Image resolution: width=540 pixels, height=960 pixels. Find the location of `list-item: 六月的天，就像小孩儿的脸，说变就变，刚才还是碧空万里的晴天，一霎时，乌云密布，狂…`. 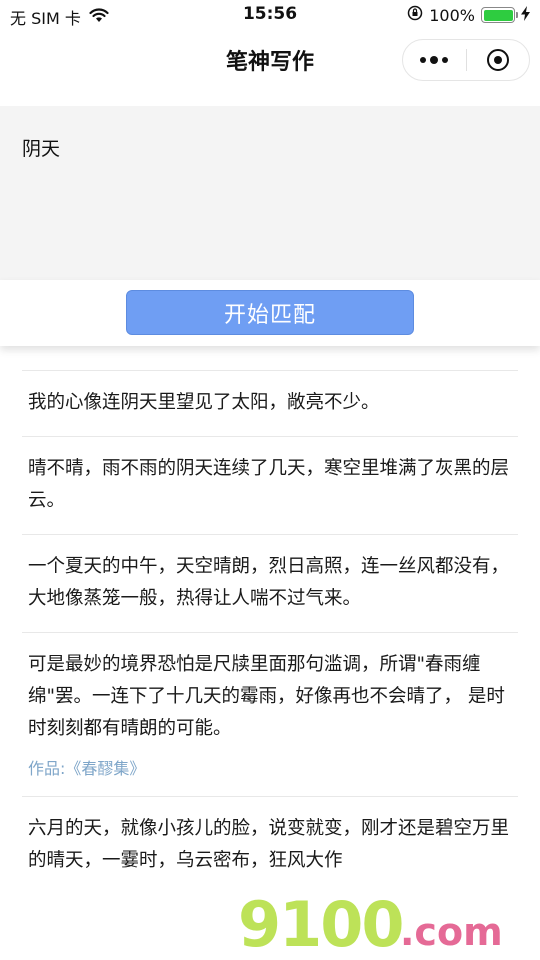

list-item: 六月的天，就像小孩儿的脸，说变就变，刚才还是碧空万里的晴天，一霎时，乌云密布，狂… is located at coordinates (270, 845).